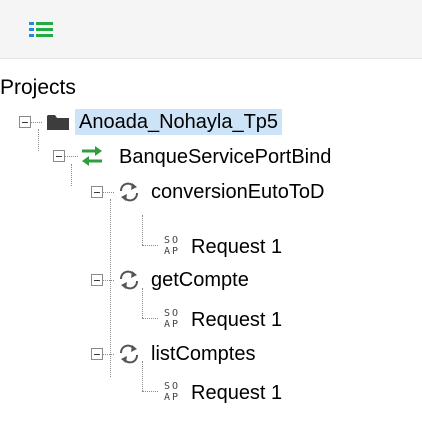  I want to click on tree-item-operation: conversionEutoToD, so click(211, 196).